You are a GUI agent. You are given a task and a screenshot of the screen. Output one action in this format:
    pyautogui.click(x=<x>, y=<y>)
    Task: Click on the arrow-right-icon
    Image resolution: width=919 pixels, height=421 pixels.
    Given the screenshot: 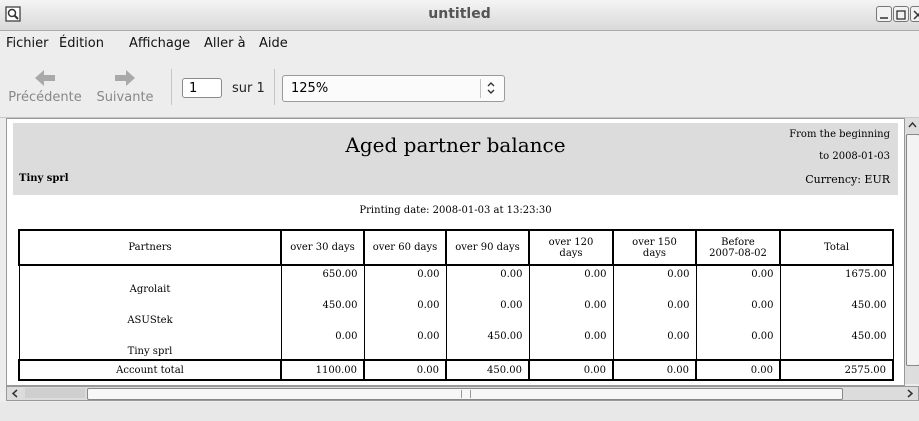 What is the action you would take?
    pyautogui.click(x=125, y=78)
    